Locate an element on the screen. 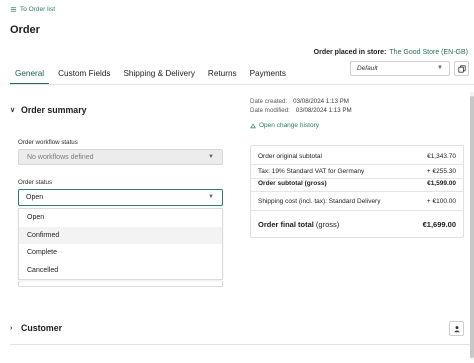  list-icon is located at coordinates (13, 9).